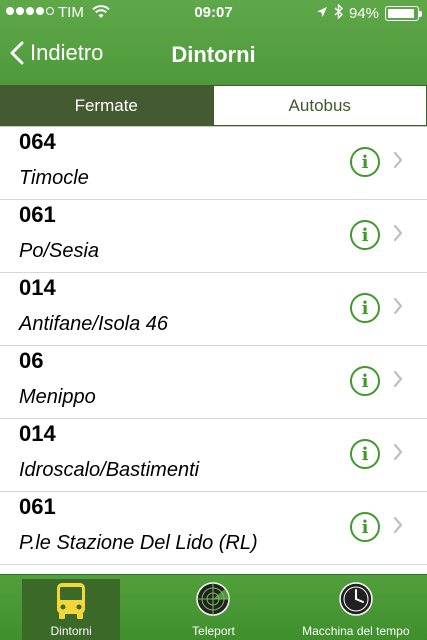 The image size is (427, 640). I want to click on segmented-control: Fermate Autobus, so click(213, 105).